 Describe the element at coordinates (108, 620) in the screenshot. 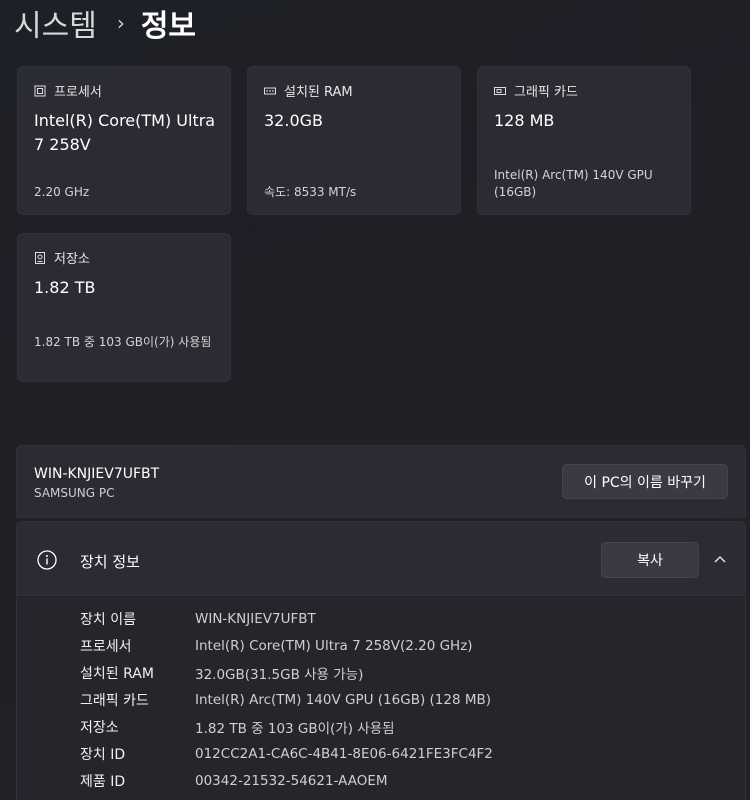

I see `spec-label: 장치 이름` at that location.